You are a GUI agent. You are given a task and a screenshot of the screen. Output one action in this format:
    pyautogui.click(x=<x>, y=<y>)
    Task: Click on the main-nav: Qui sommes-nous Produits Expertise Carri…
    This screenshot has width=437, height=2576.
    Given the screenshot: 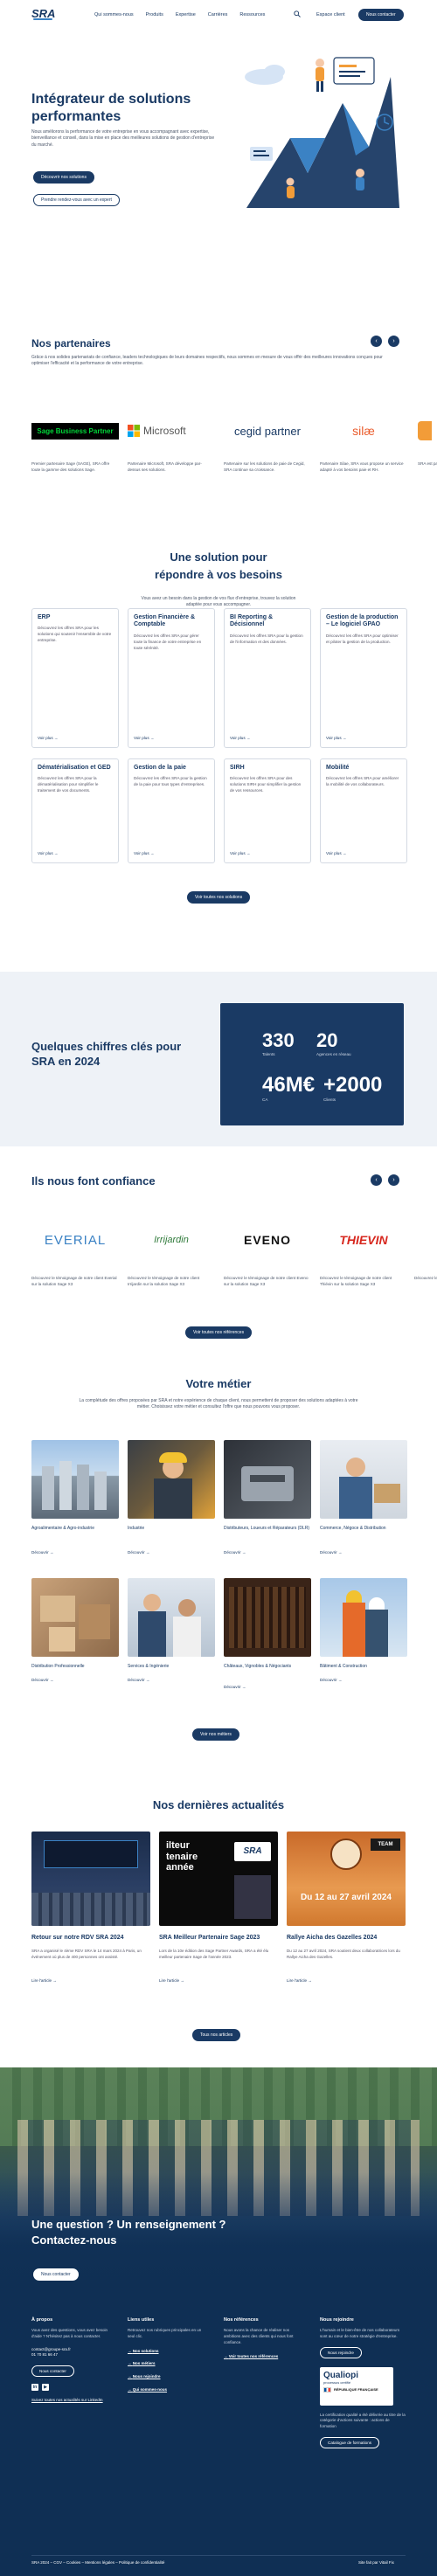 What is the action you would take?
    pyautogui.click(x=179, y=14)
    